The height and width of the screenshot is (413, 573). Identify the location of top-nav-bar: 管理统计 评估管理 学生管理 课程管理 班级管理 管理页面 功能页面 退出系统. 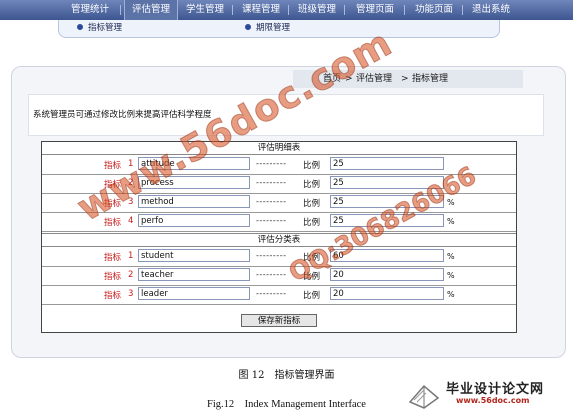
(286, 10).